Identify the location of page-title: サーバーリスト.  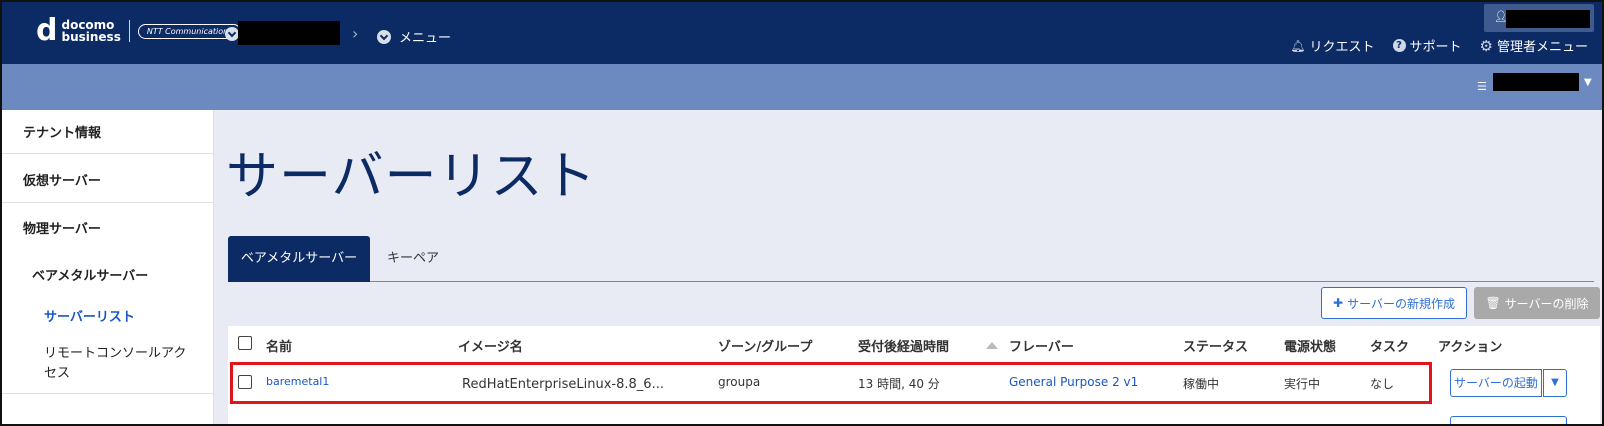
(411, 177).